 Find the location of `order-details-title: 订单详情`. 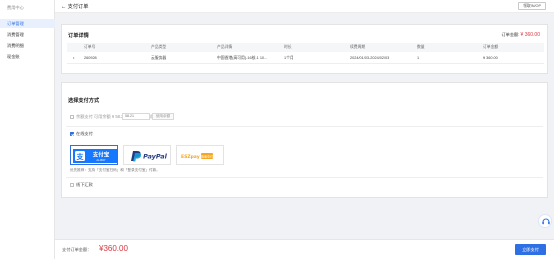

order-details-title: 订单详情 is located at coordinates (78, 36).